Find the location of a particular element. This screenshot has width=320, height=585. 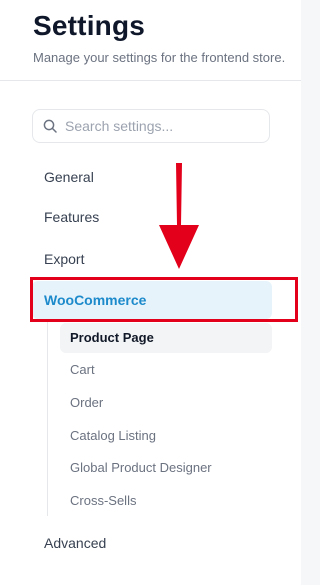

search-box is located at coordinates (151, 126).